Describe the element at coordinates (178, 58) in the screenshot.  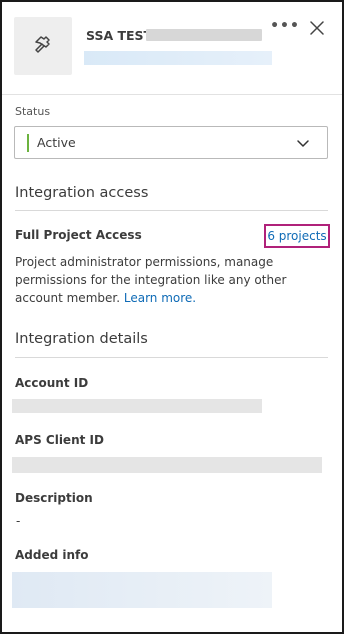
I see `app-subtitle-redacted` at that location.